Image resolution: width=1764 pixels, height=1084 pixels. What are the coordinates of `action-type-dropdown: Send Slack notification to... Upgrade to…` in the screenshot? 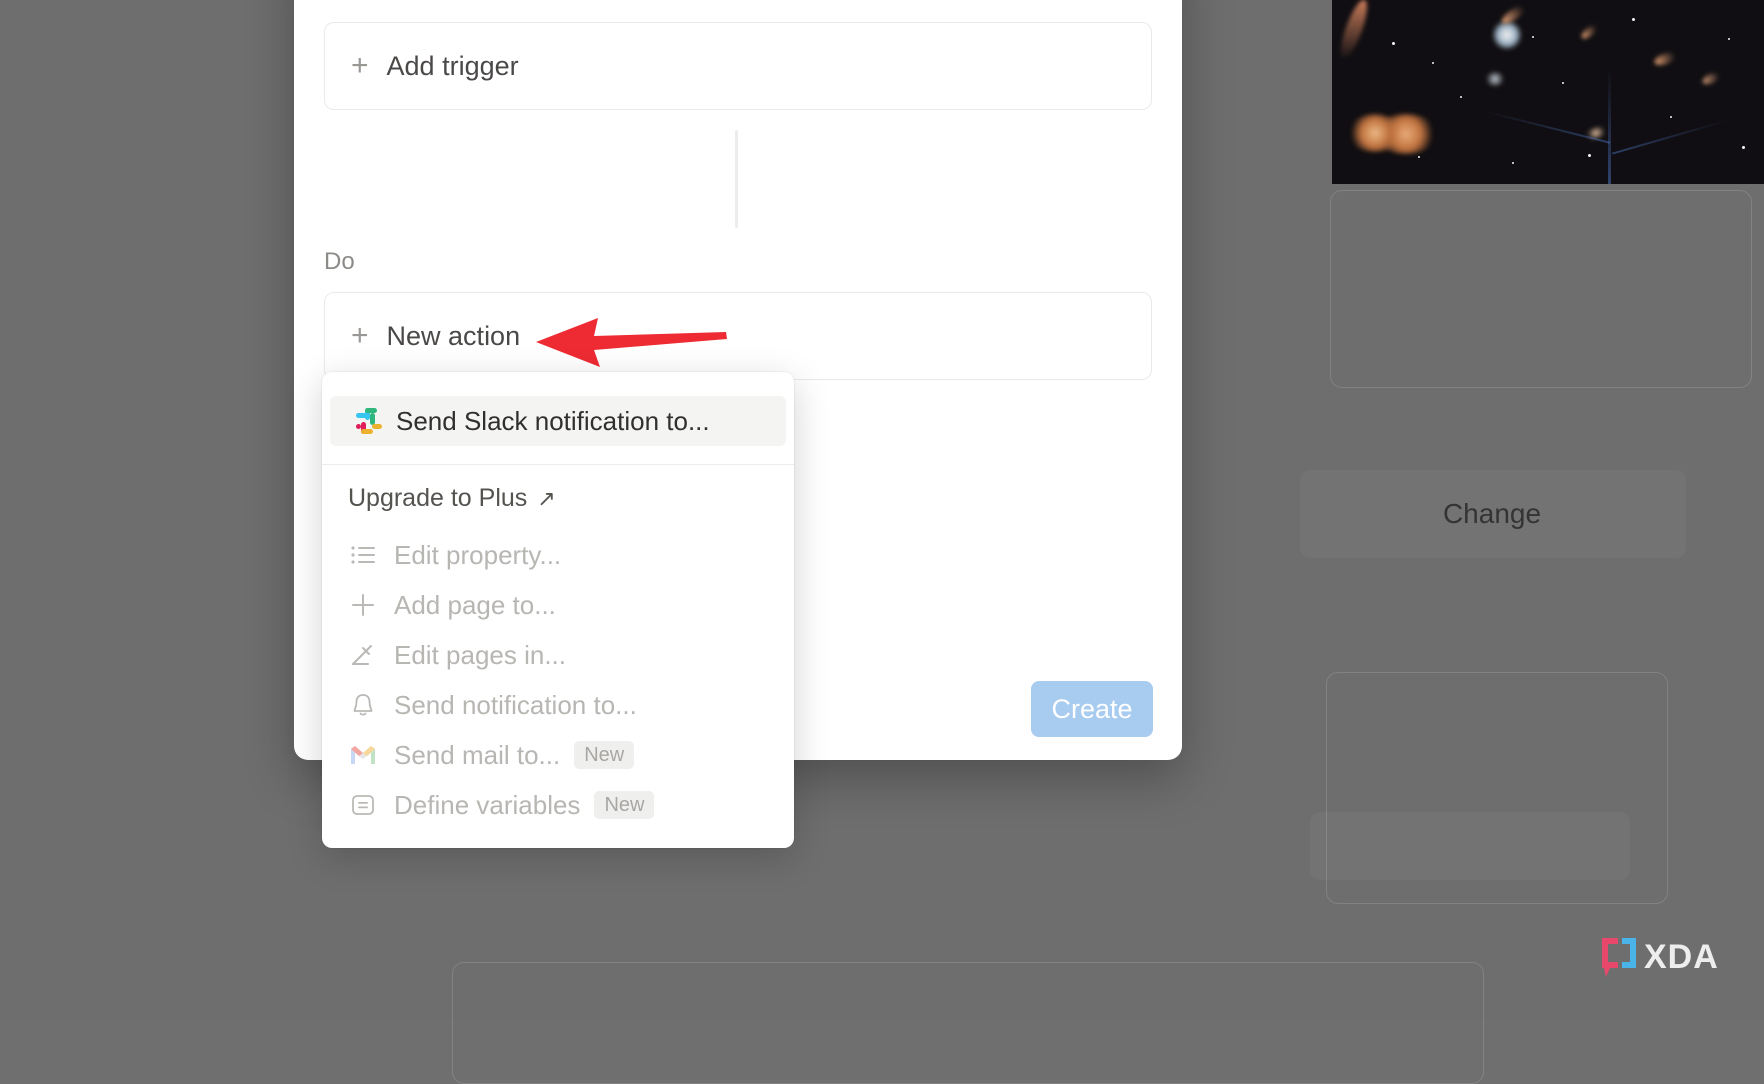 It's located at (558, 610).